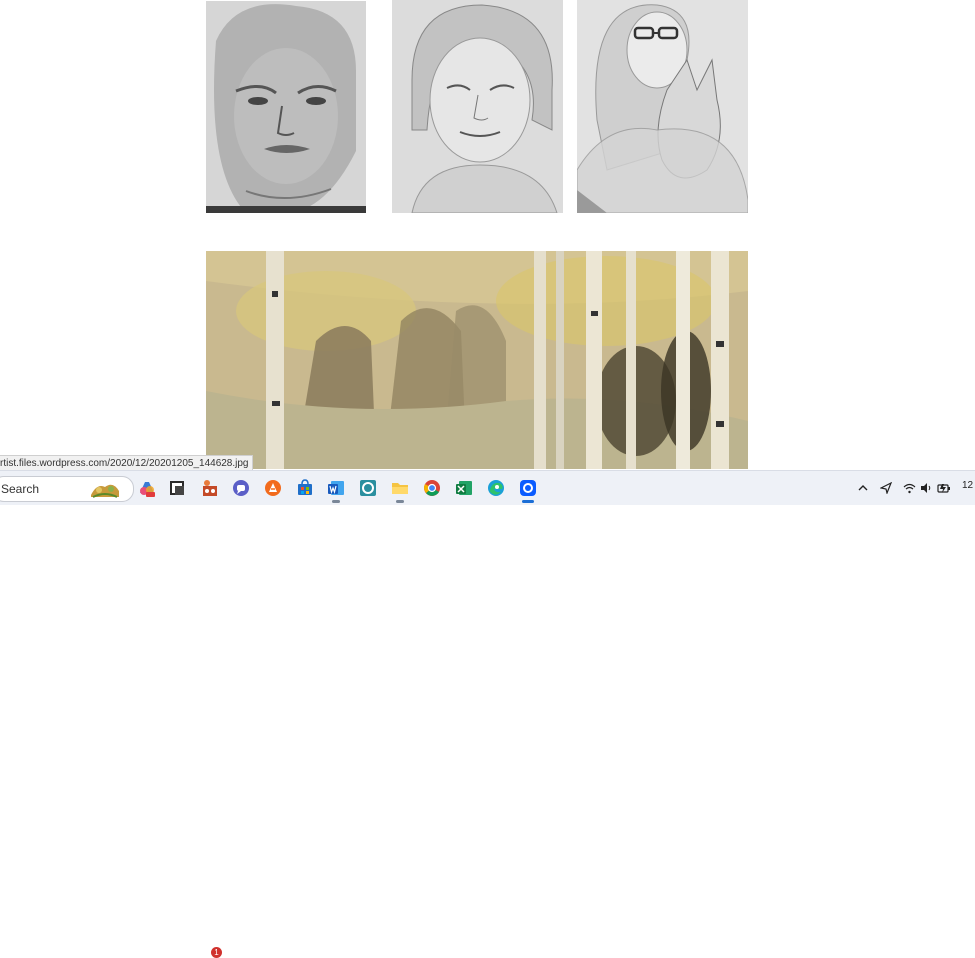  What do you see at coordinates (67, 489) in the screenshot?
I see `search-box: Search` at bounding box center [67, 489].